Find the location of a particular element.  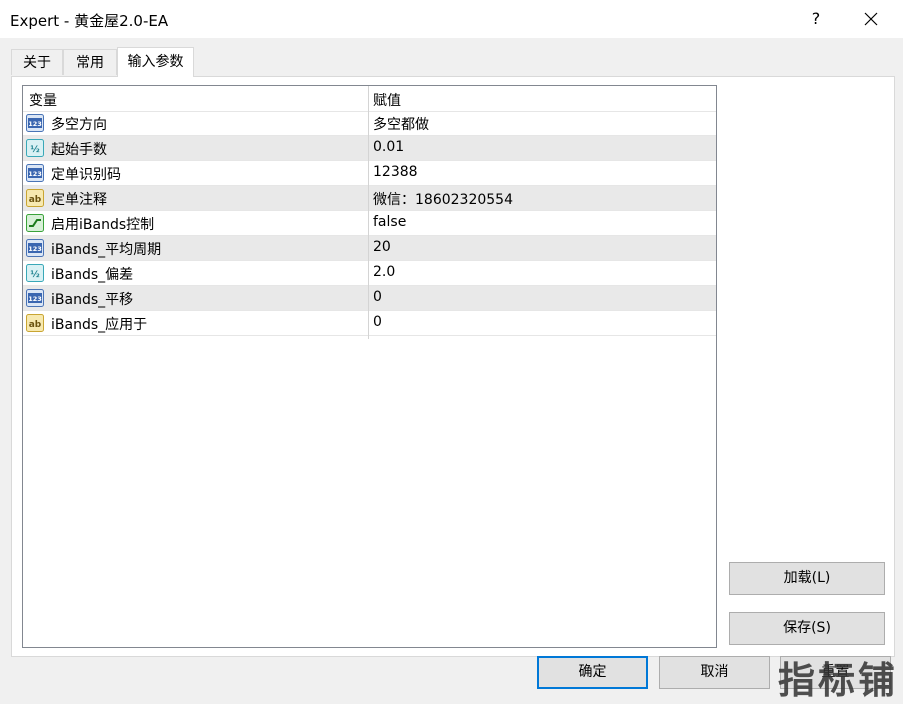

parameter-value: 0.01 is located at coordinates (388, 147).